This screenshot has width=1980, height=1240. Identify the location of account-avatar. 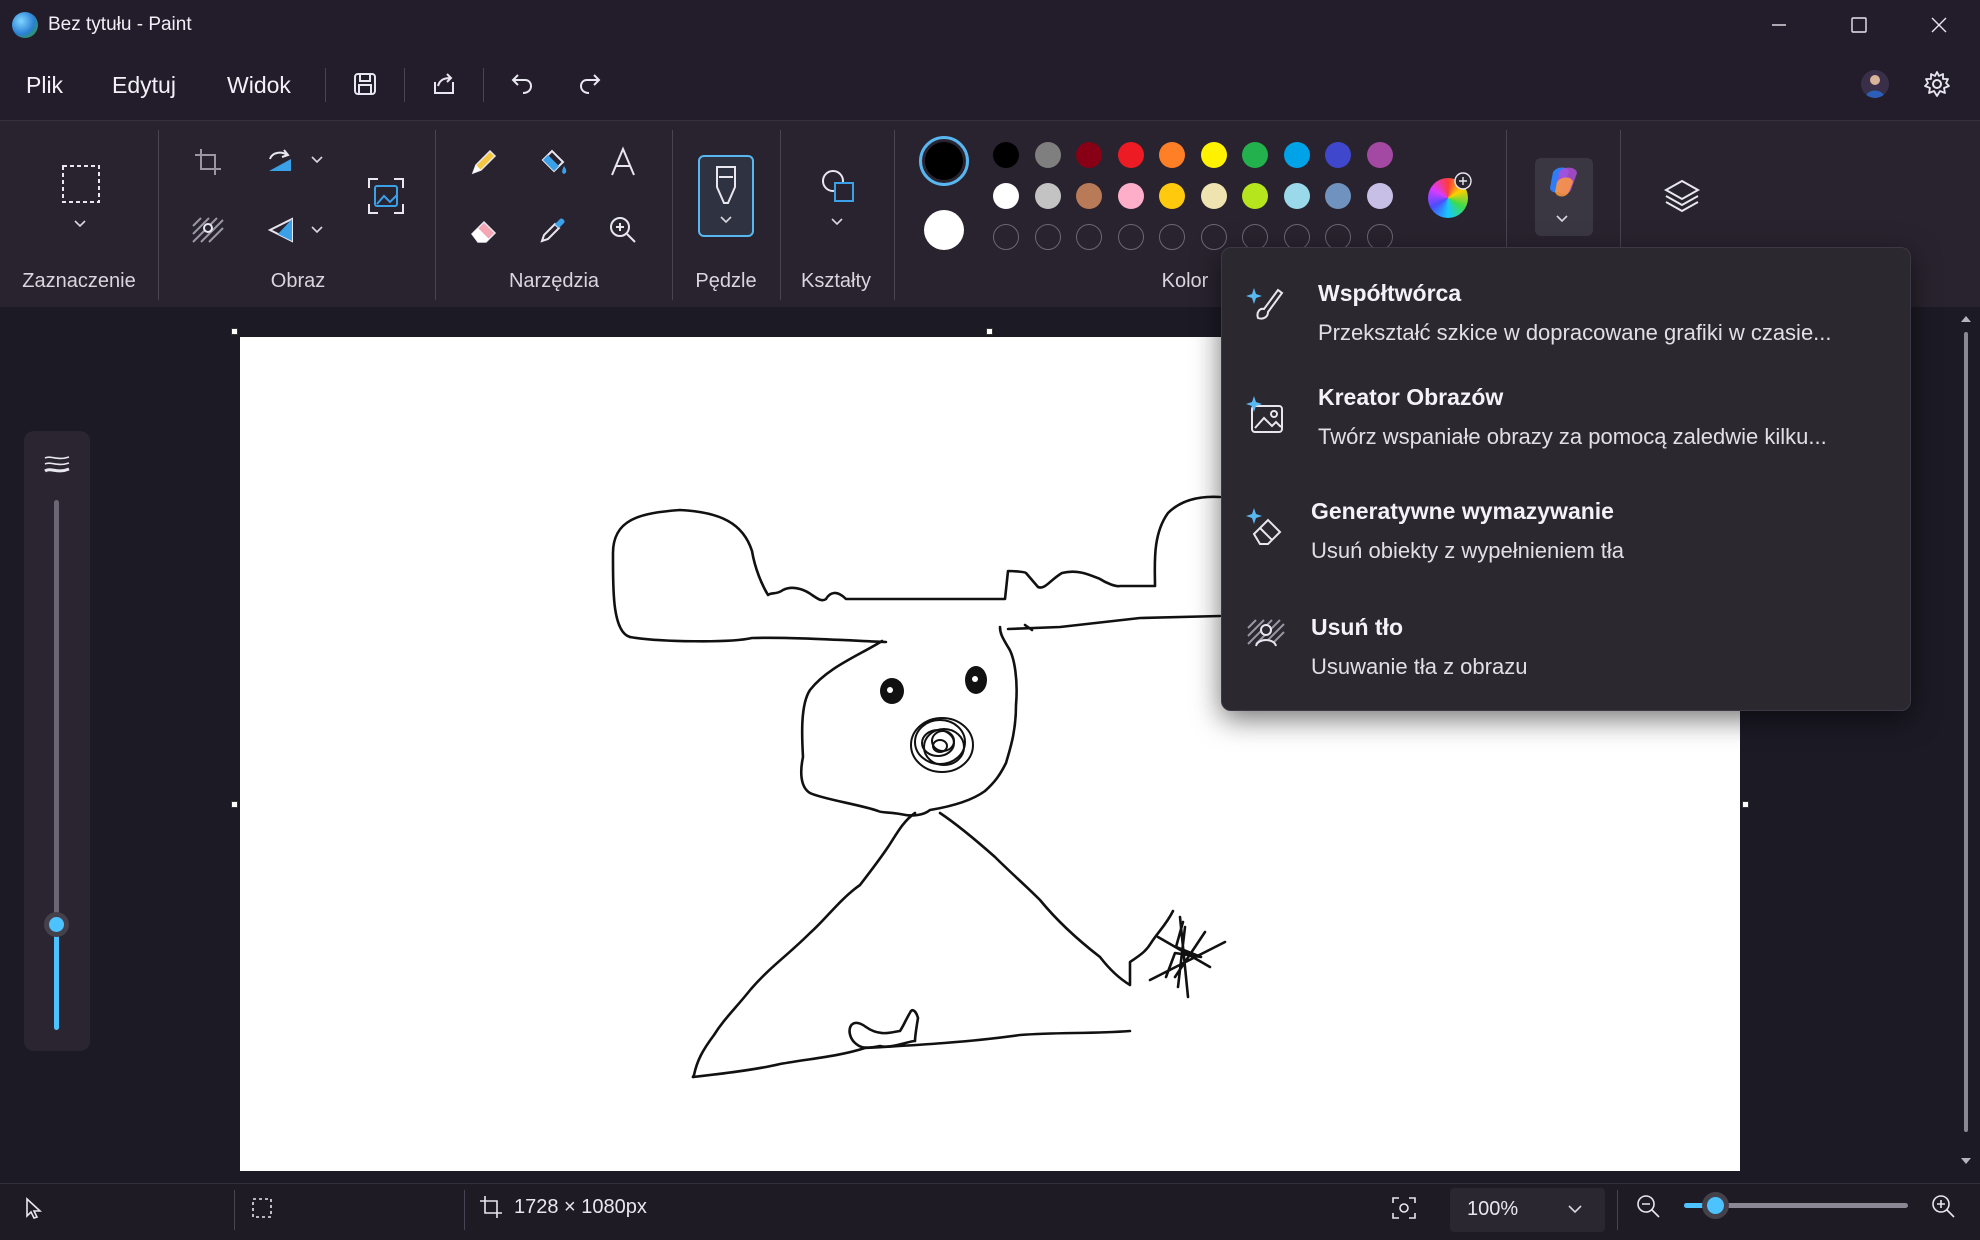
(1875, 84).